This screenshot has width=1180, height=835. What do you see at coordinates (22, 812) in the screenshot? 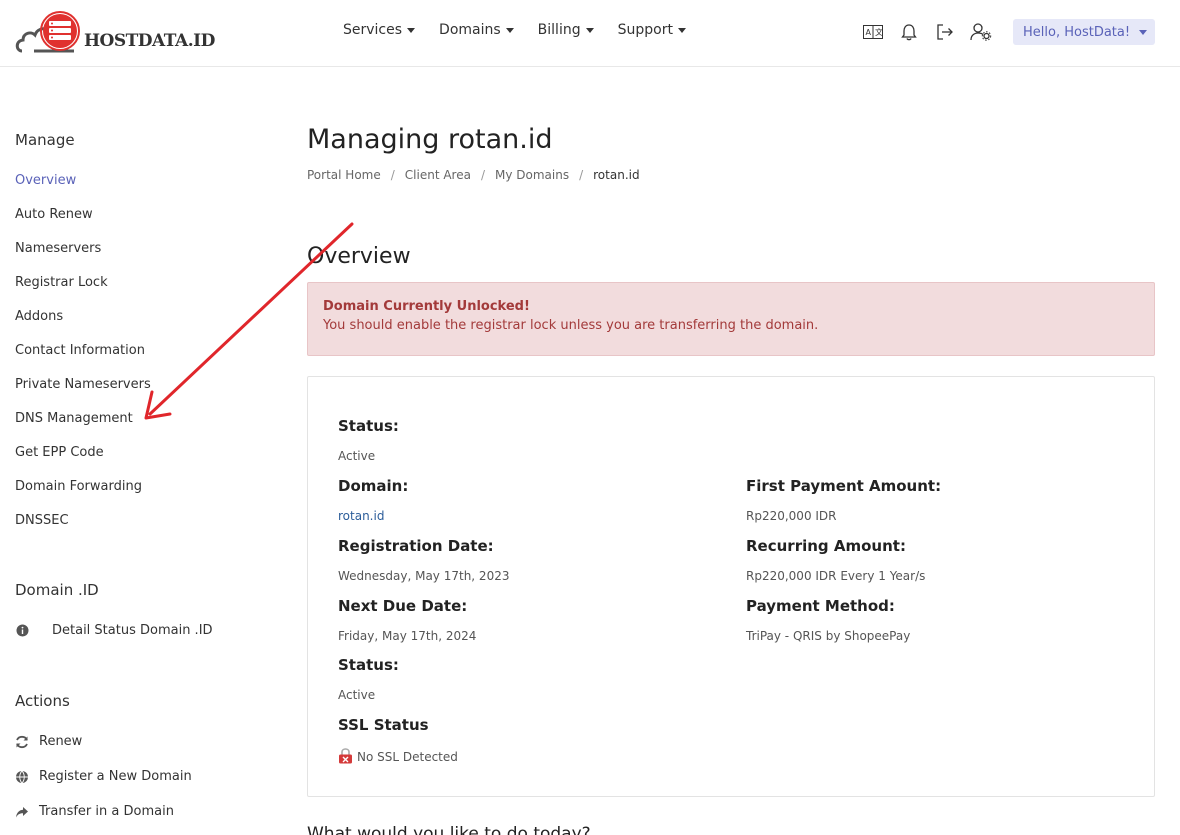
I see `share-icon` at bounding box center [22, 812].